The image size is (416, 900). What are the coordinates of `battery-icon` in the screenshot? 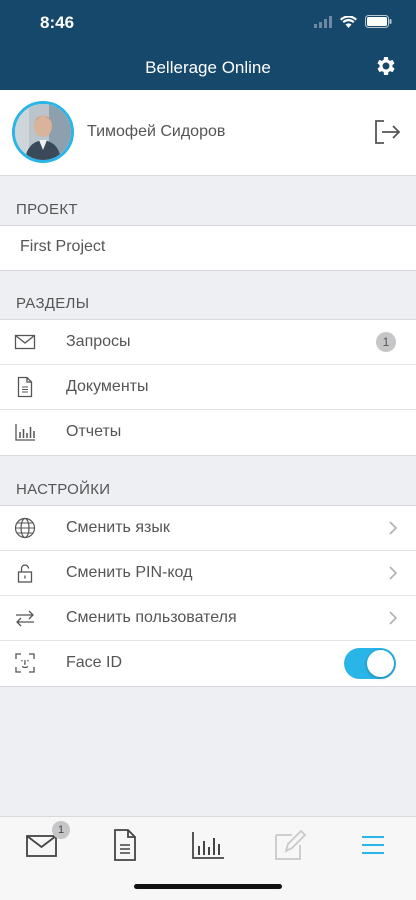 It's located at (378, 21).